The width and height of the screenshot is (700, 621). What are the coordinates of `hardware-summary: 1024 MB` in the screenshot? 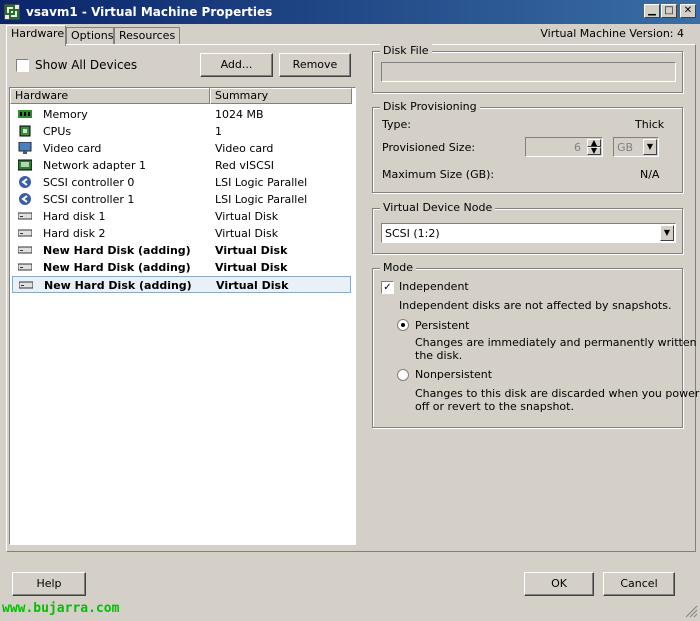 It's located at (239, 114).